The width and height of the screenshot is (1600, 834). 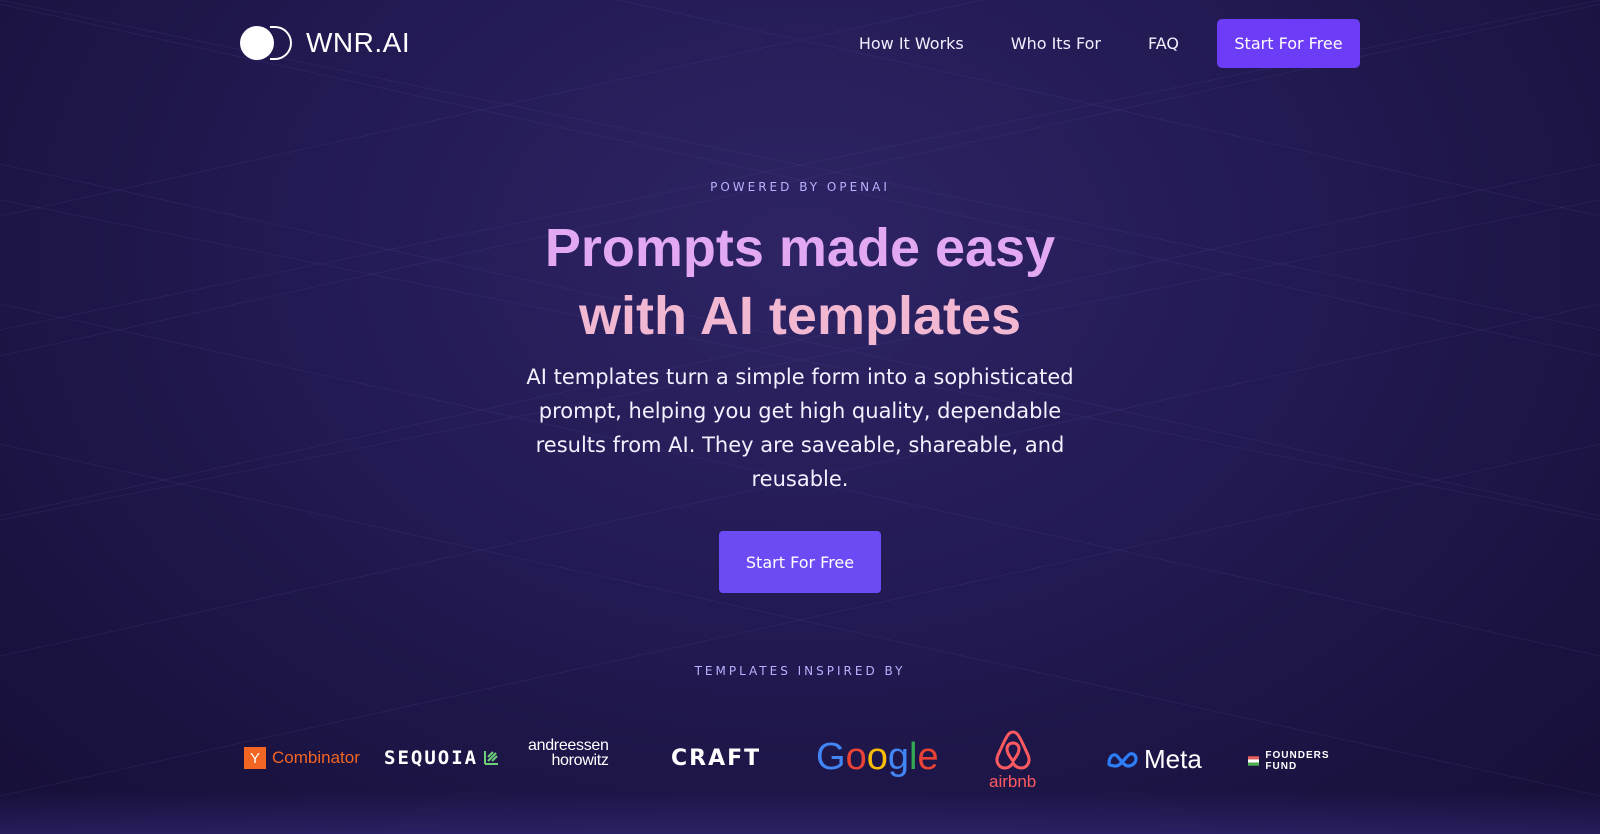 I want to click on nav-link-faq: FAQ, so click(x=1163, y=43).